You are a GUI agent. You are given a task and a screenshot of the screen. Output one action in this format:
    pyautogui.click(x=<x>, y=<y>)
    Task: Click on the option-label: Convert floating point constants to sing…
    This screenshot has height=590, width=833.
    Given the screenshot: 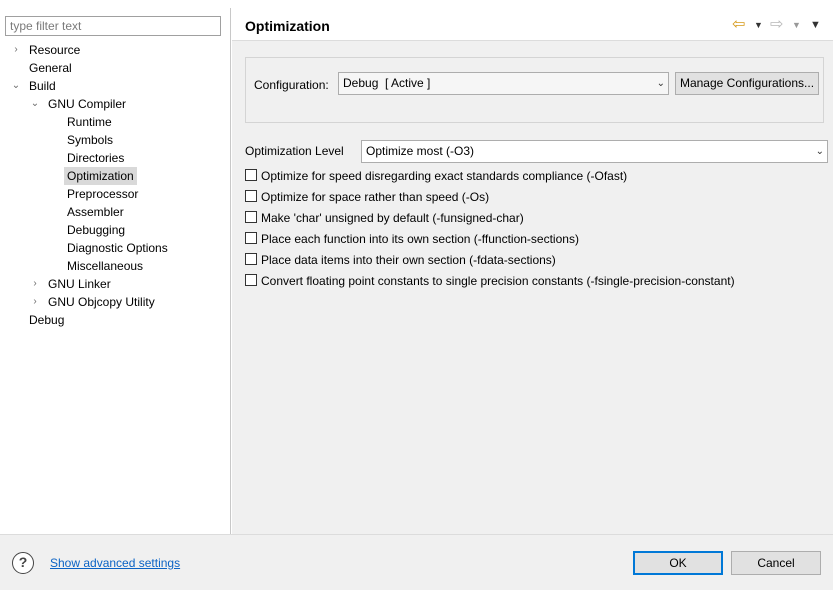 What is the action you would take?
    pyautogui.click(x=498, y=281)
    